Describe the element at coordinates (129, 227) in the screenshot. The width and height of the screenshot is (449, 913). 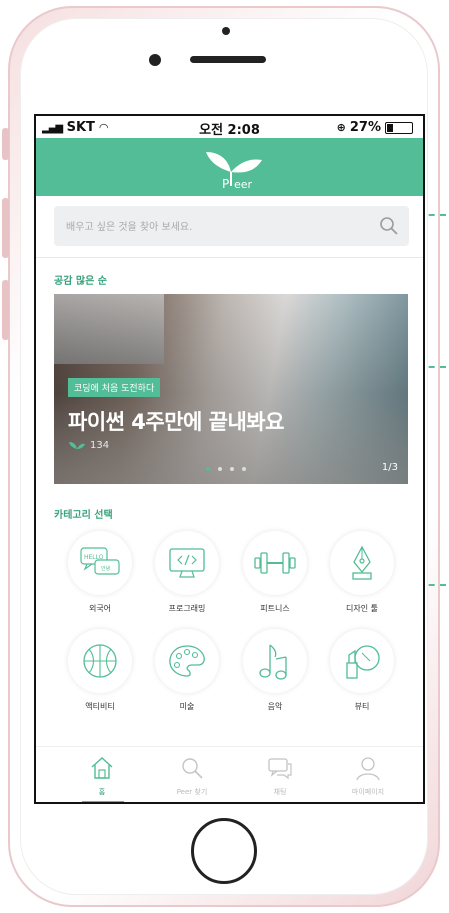
I see `search-placeholder: 배우고 싶은 것을 찾아 보세요.` at that location.